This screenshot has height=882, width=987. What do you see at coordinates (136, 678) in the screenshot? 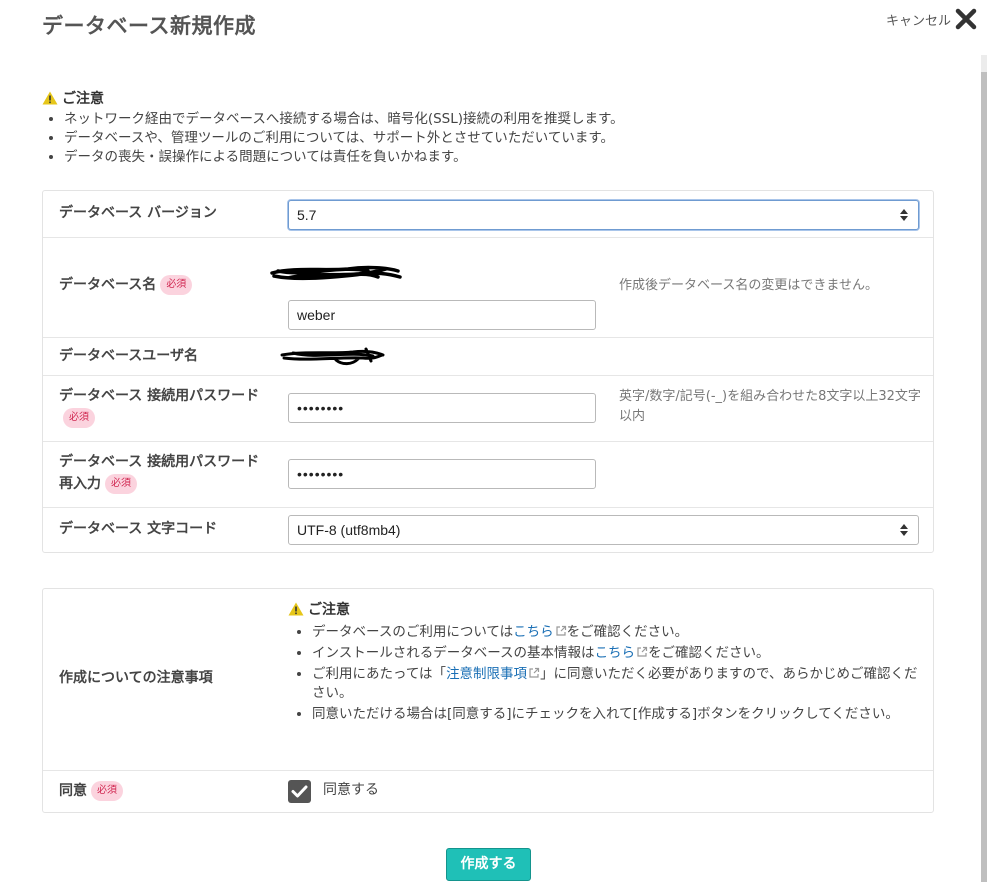
I see `terms-label: 作成についての注意事項` at bounding box center [136, 678].